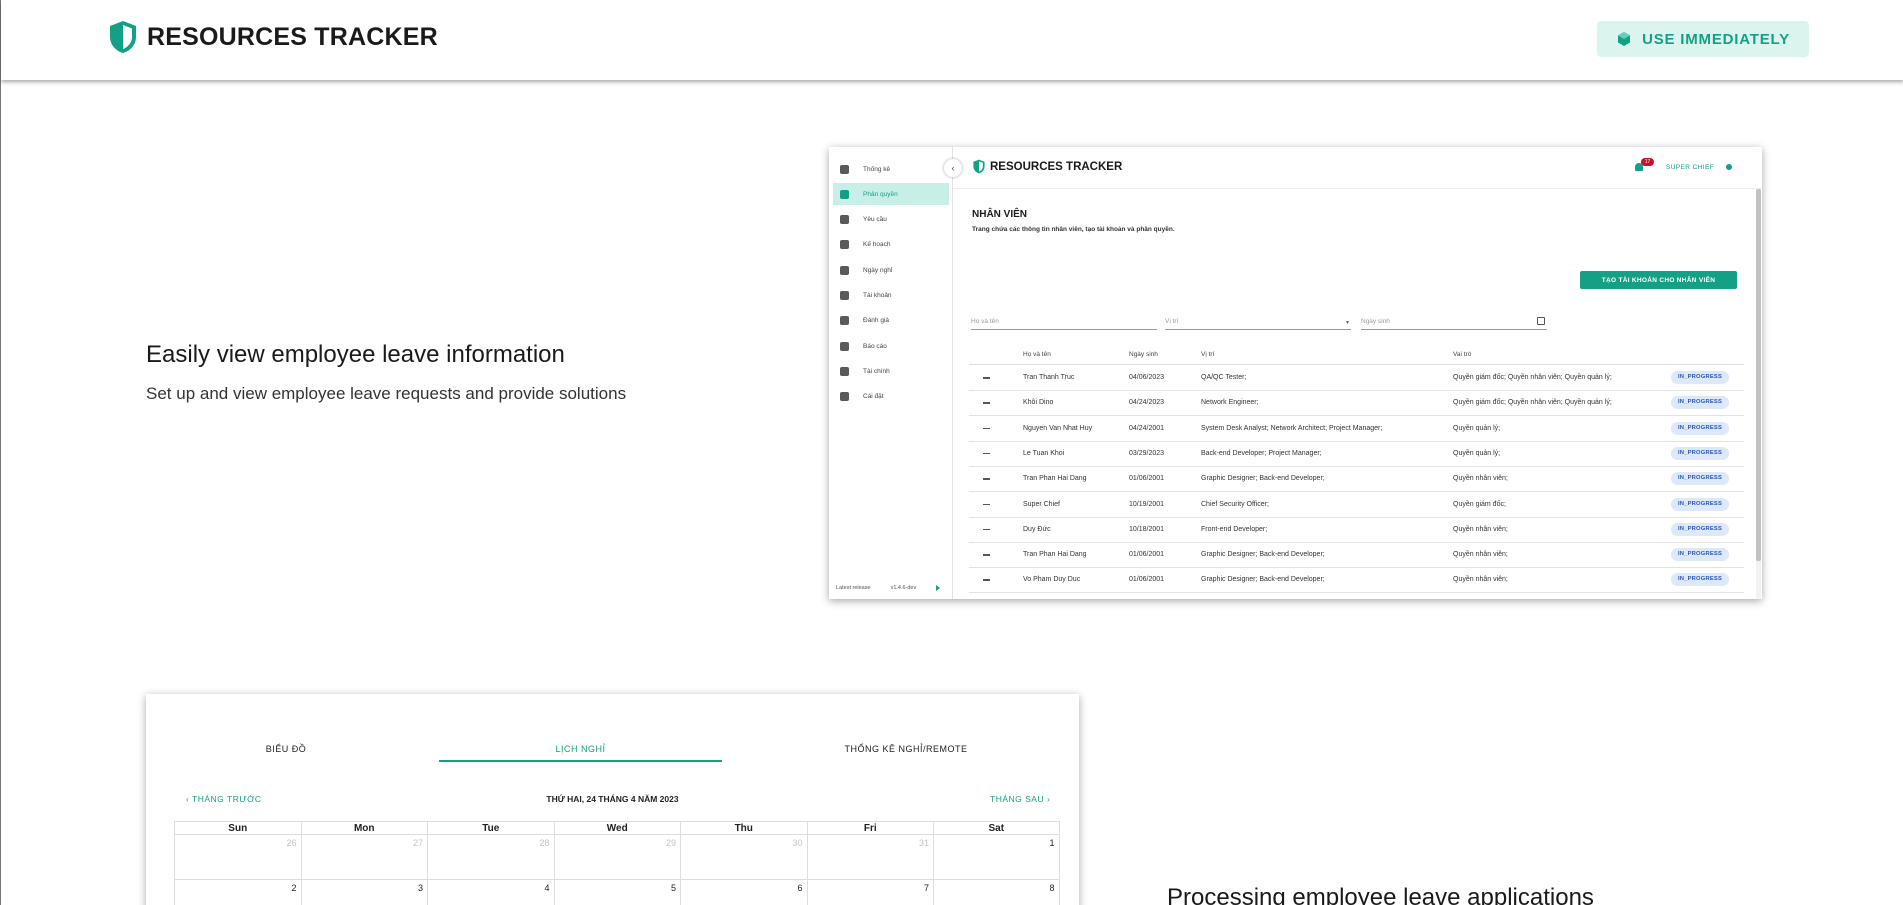 This screenshot has height=905, width=1903. Describe the element at coordinates (743, 857) in the screenshot. I see `calendar-day-cell: 30` at that location.